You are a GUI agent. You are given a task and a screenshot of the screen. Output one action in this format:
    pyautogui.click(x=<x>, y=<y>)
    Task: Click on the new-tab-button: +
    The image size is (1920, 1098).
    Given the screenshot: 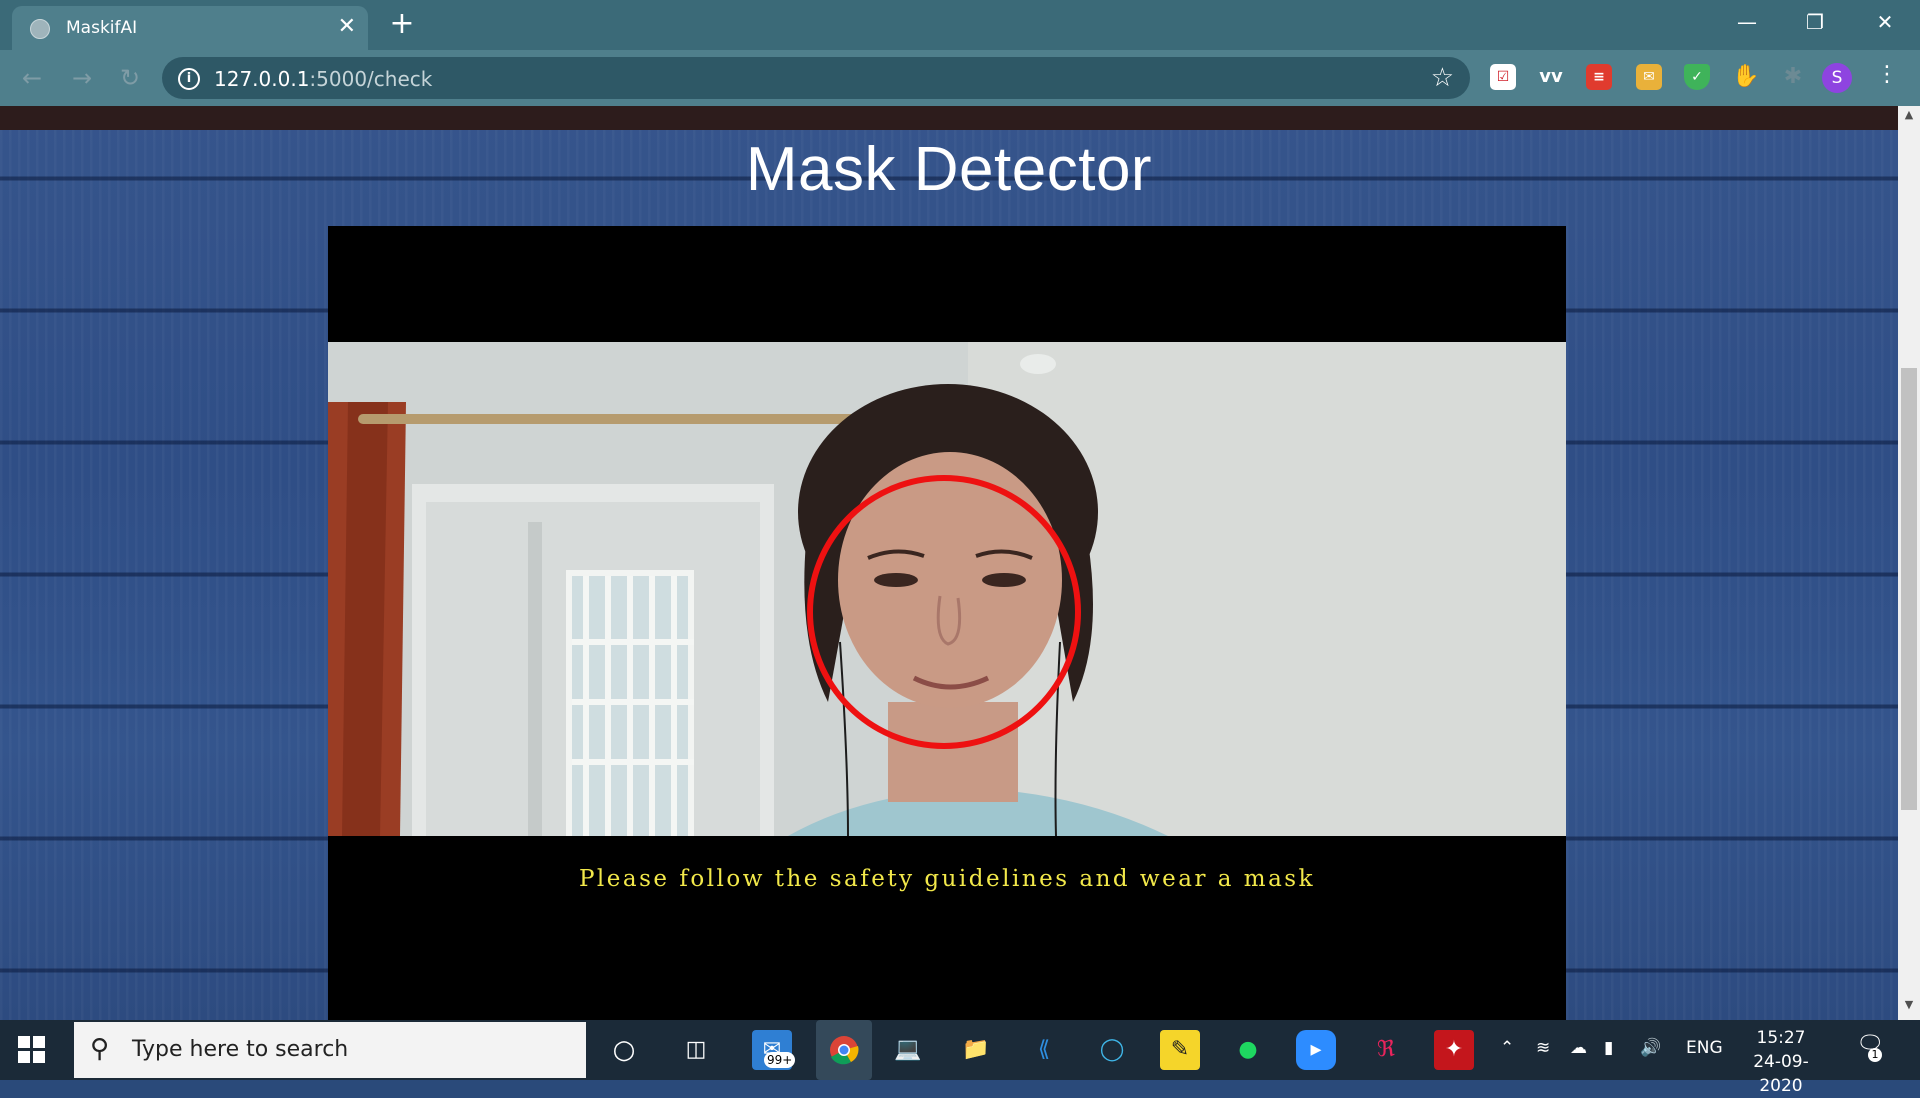 What is the action you would take?
    pyautogui.click(x=402, y=25)
    